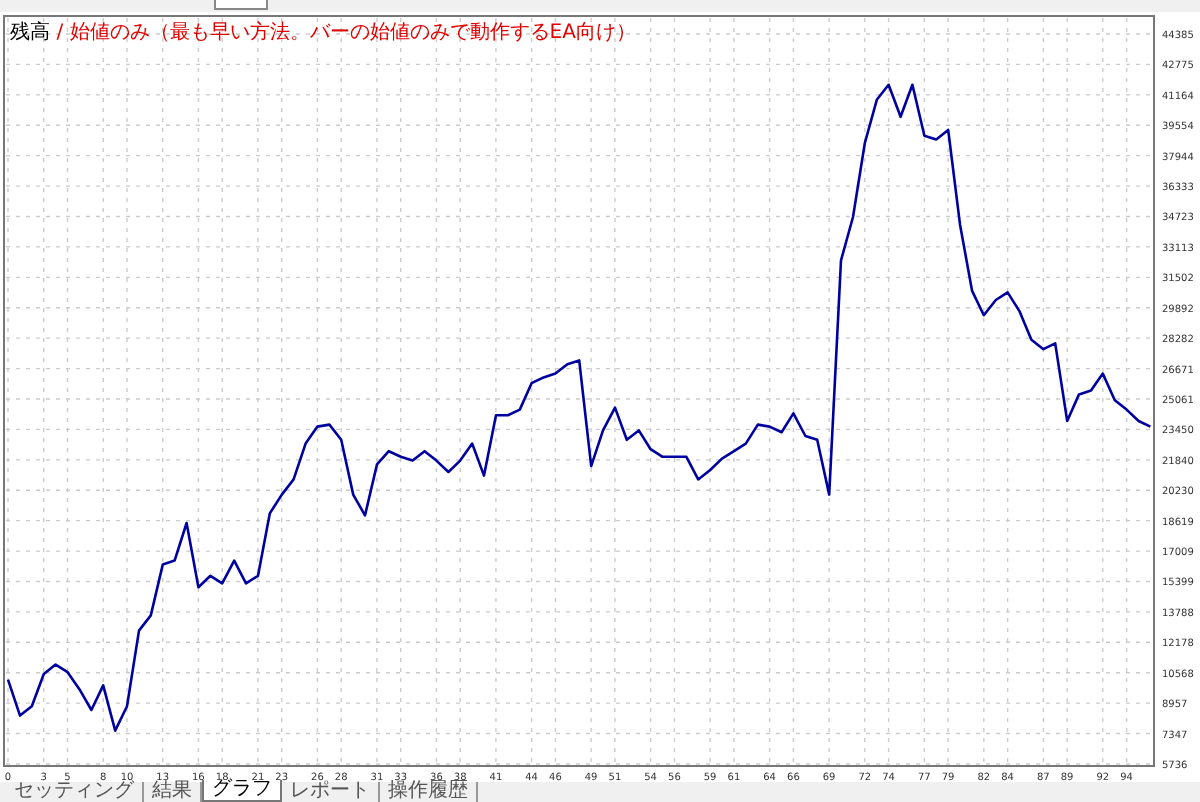 Image resolution: width=1200 pixels, height=802 pixels. What do you see at coordinates (352, 33) in the screenshot?
I see `model-note: 始値のみ（最も早い方法。バーの始値のみで動作するEA向け）` at bounding box center [352, 33].